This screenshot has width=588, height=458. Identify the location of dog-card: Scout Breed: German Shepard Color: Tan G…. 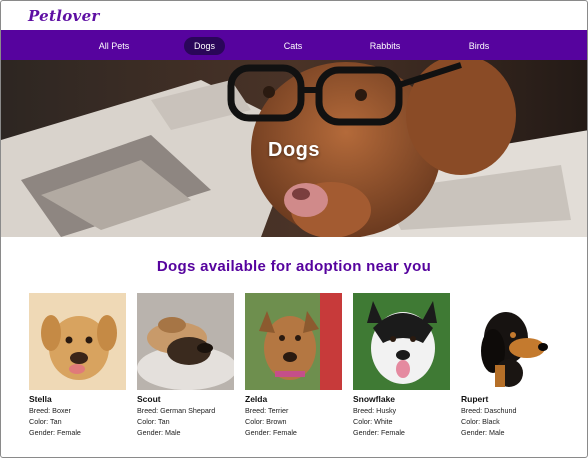
(186, 365).